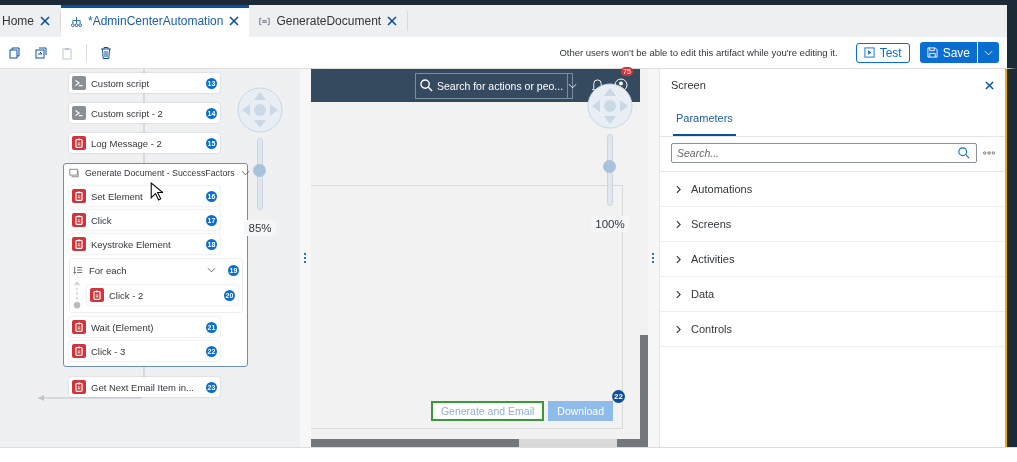  What do you see at coordinates (698, 52) in the screenshot?
I see `editing-notice: Other users won't be able to edit this artifact while you're editing it.` at bounding box center [698, 52].